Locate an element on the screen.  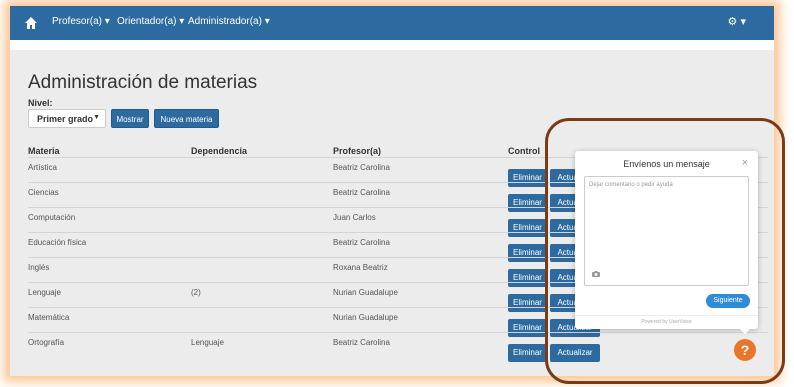
widget-title: Envíenos un mensaje is located at coordinates (666, 164).